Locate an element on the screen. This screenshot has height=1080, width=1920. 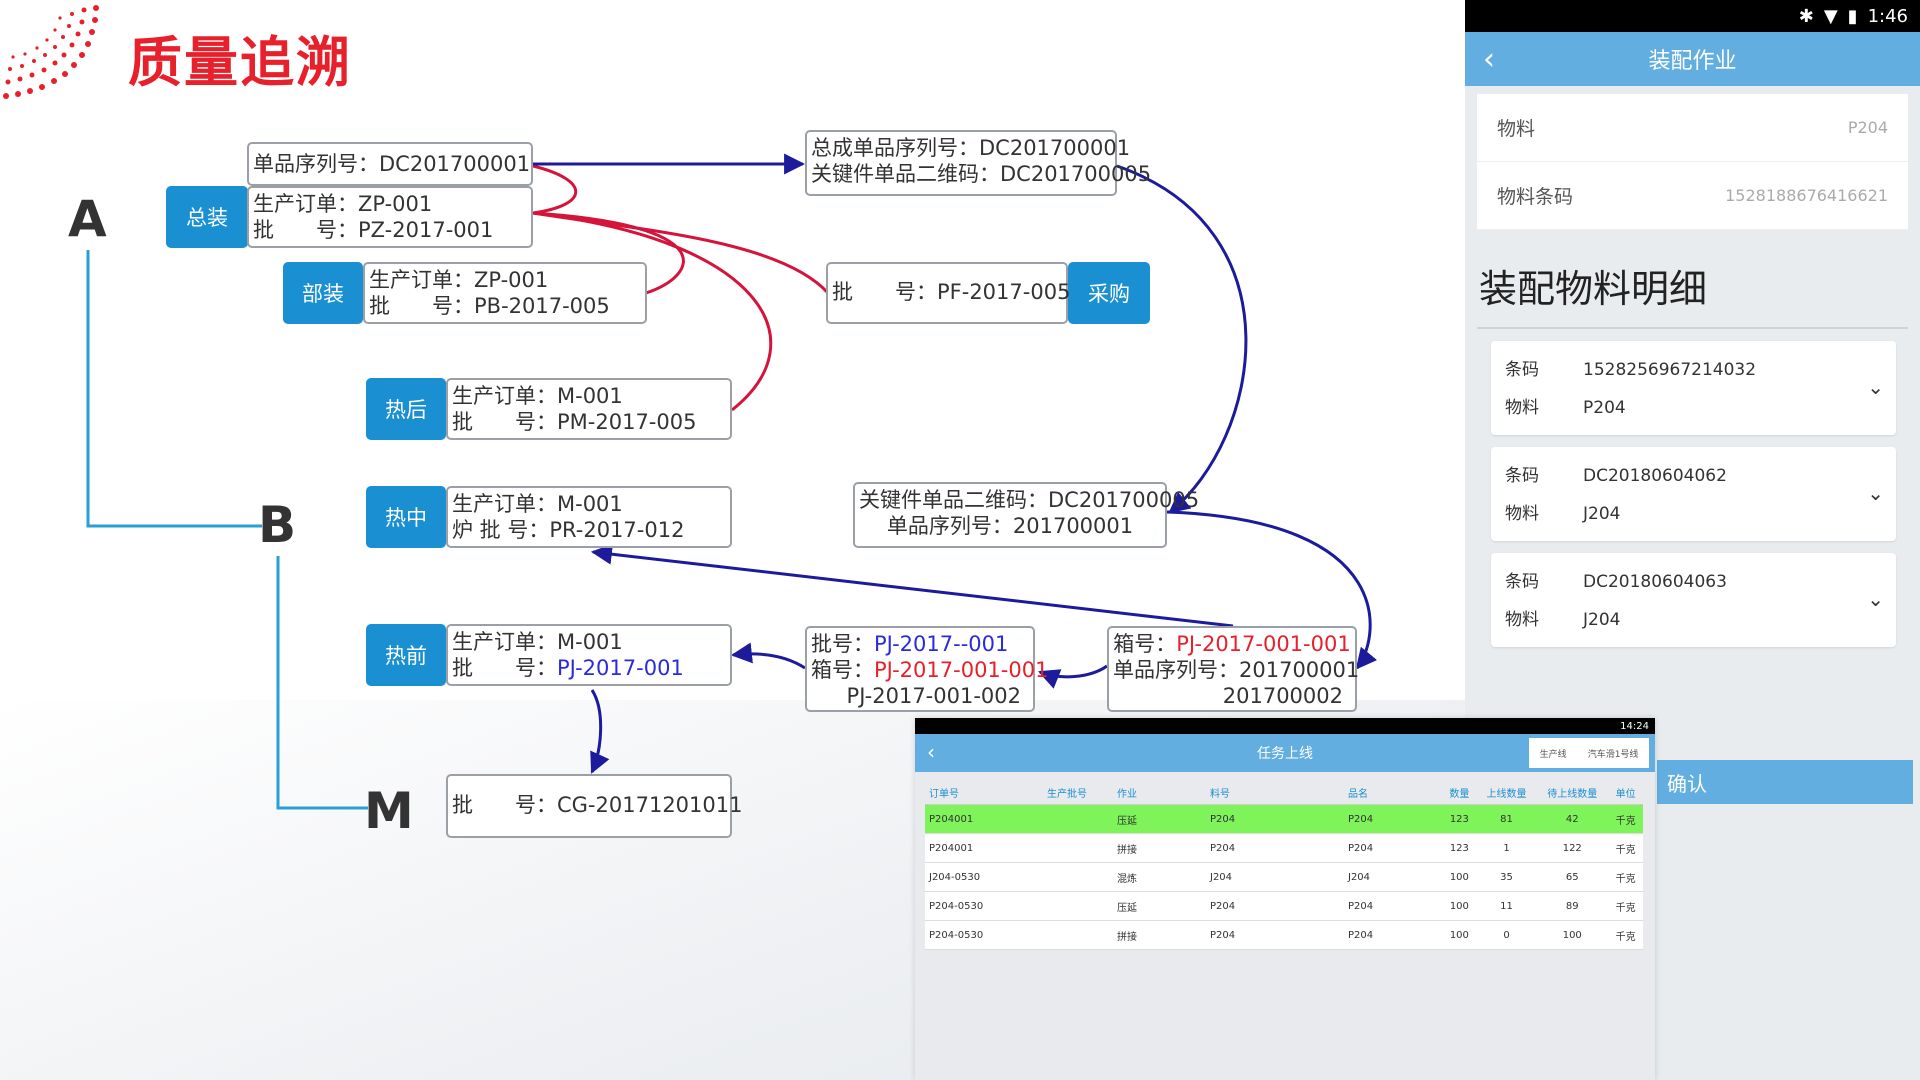
node-box-serial: 单品序列号：201700001 is located at coordinates (1236, 670).